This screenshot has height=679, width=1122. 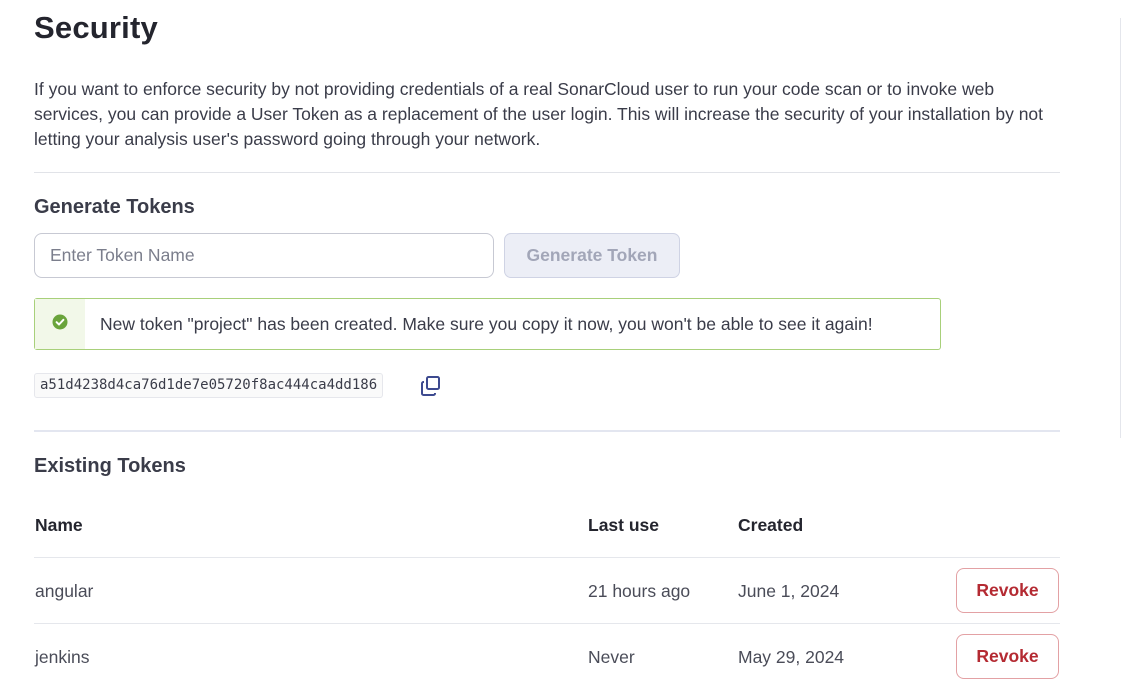 I want to click on check-circle-icon, so click(x=60, y=324).